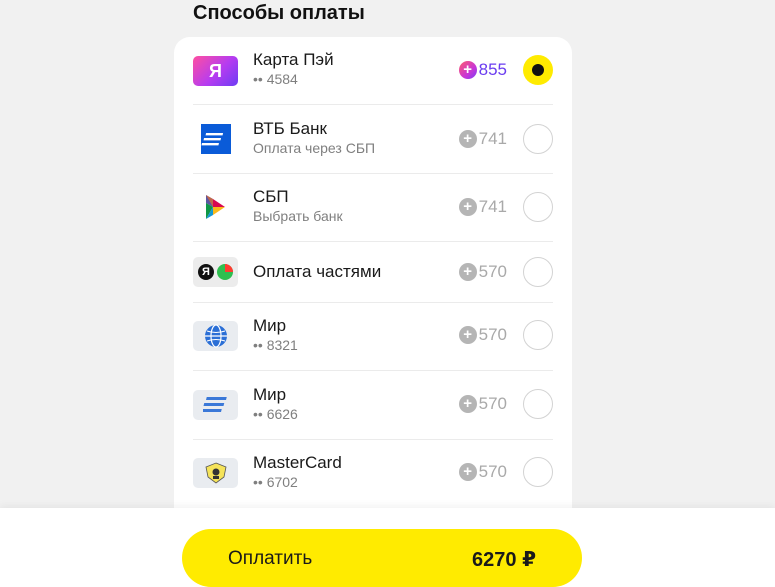 The width and height of the screenshot is (775, 587). Describe the element at coordinates (297, 462) in the screenshot. I see `method-name: MasterCard` at that location.